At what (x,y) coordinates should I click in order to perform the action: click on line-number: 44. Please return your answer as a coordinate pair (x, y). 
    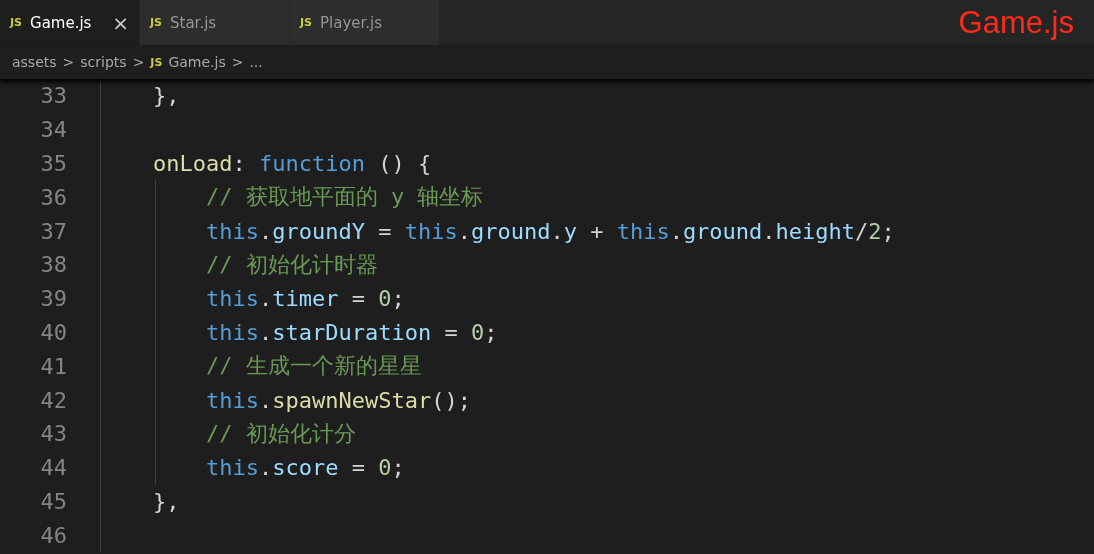
    Looking at the image, I should click on (53, 468).